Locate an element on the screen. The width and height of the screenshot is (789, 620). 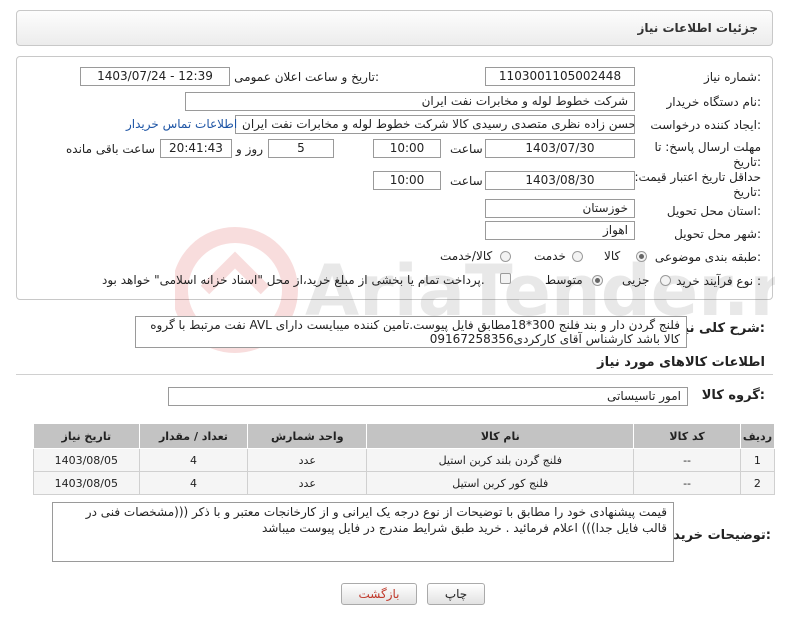
process-radio-partial is located at coordinates (665, 280).